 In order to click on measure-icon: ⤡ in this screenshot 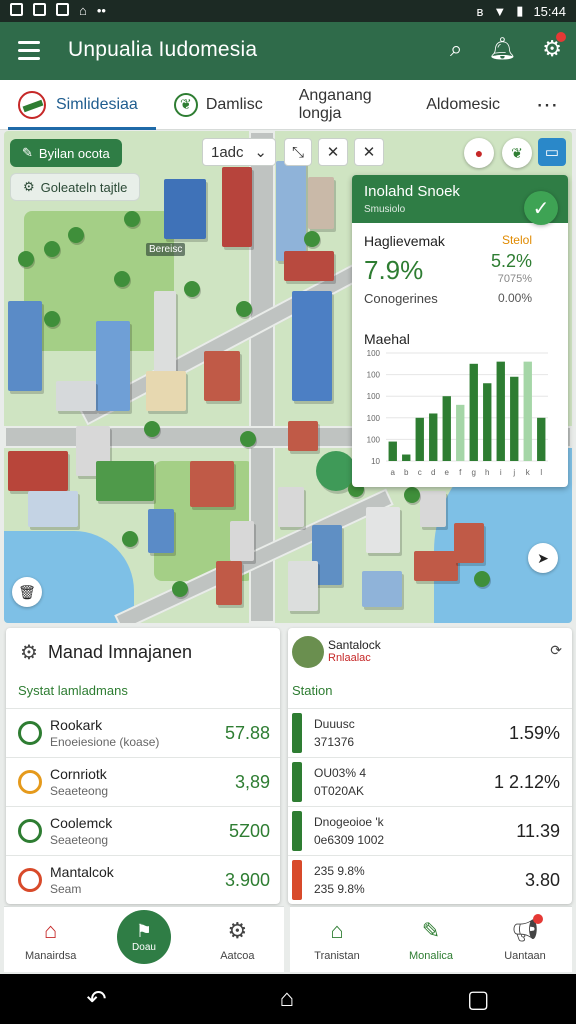, I will do `click(298, 152)`.